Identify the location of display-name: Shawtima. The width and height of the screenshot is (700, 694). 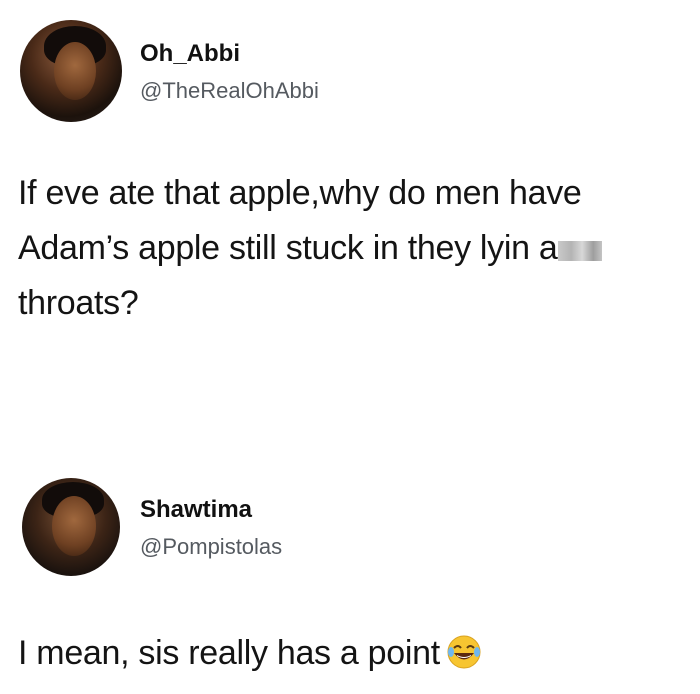
(196, 510).